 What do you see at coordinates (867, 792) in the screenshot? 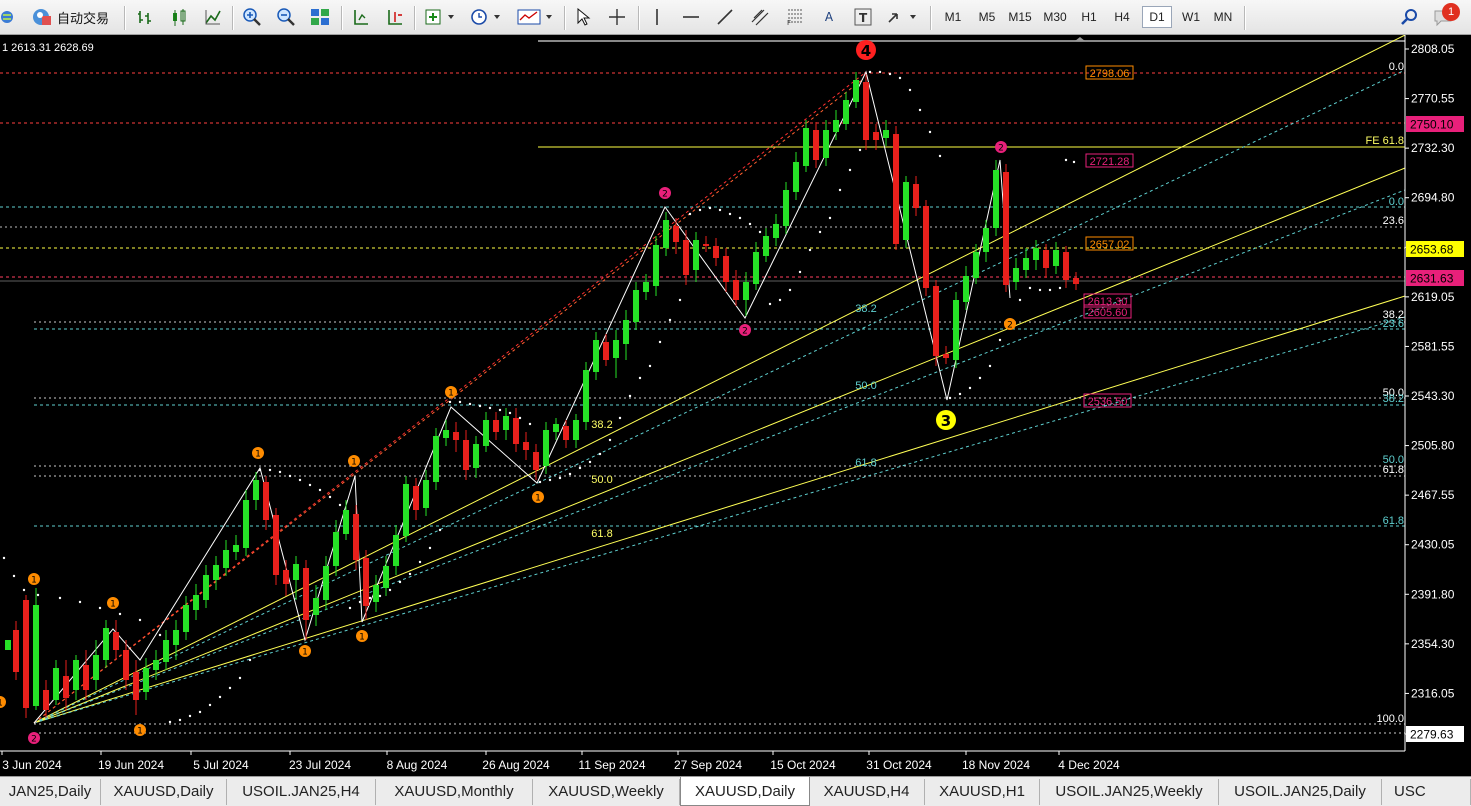
I see `tab-xauusd-h4: XAUUSD,H4` at bounding box center [867, 792].